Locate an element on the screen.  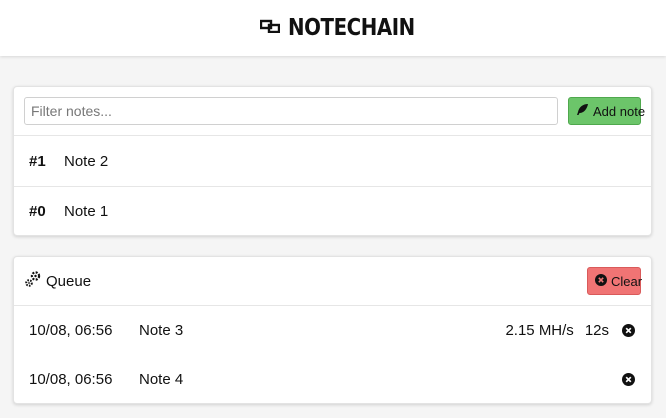
brand: NOTECHAIN is located at coordinates (337, 28).